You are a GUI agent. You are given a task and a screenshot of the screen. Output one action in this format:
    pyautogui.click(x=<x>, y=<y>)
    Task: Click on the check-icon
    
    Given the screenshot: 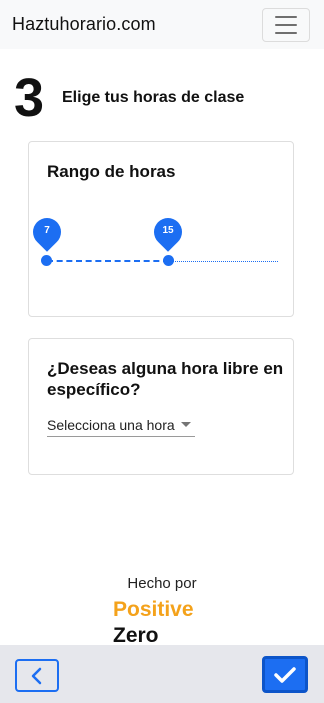 What is the action you would take?
    pyautogui.click(x=285, y=674)
    